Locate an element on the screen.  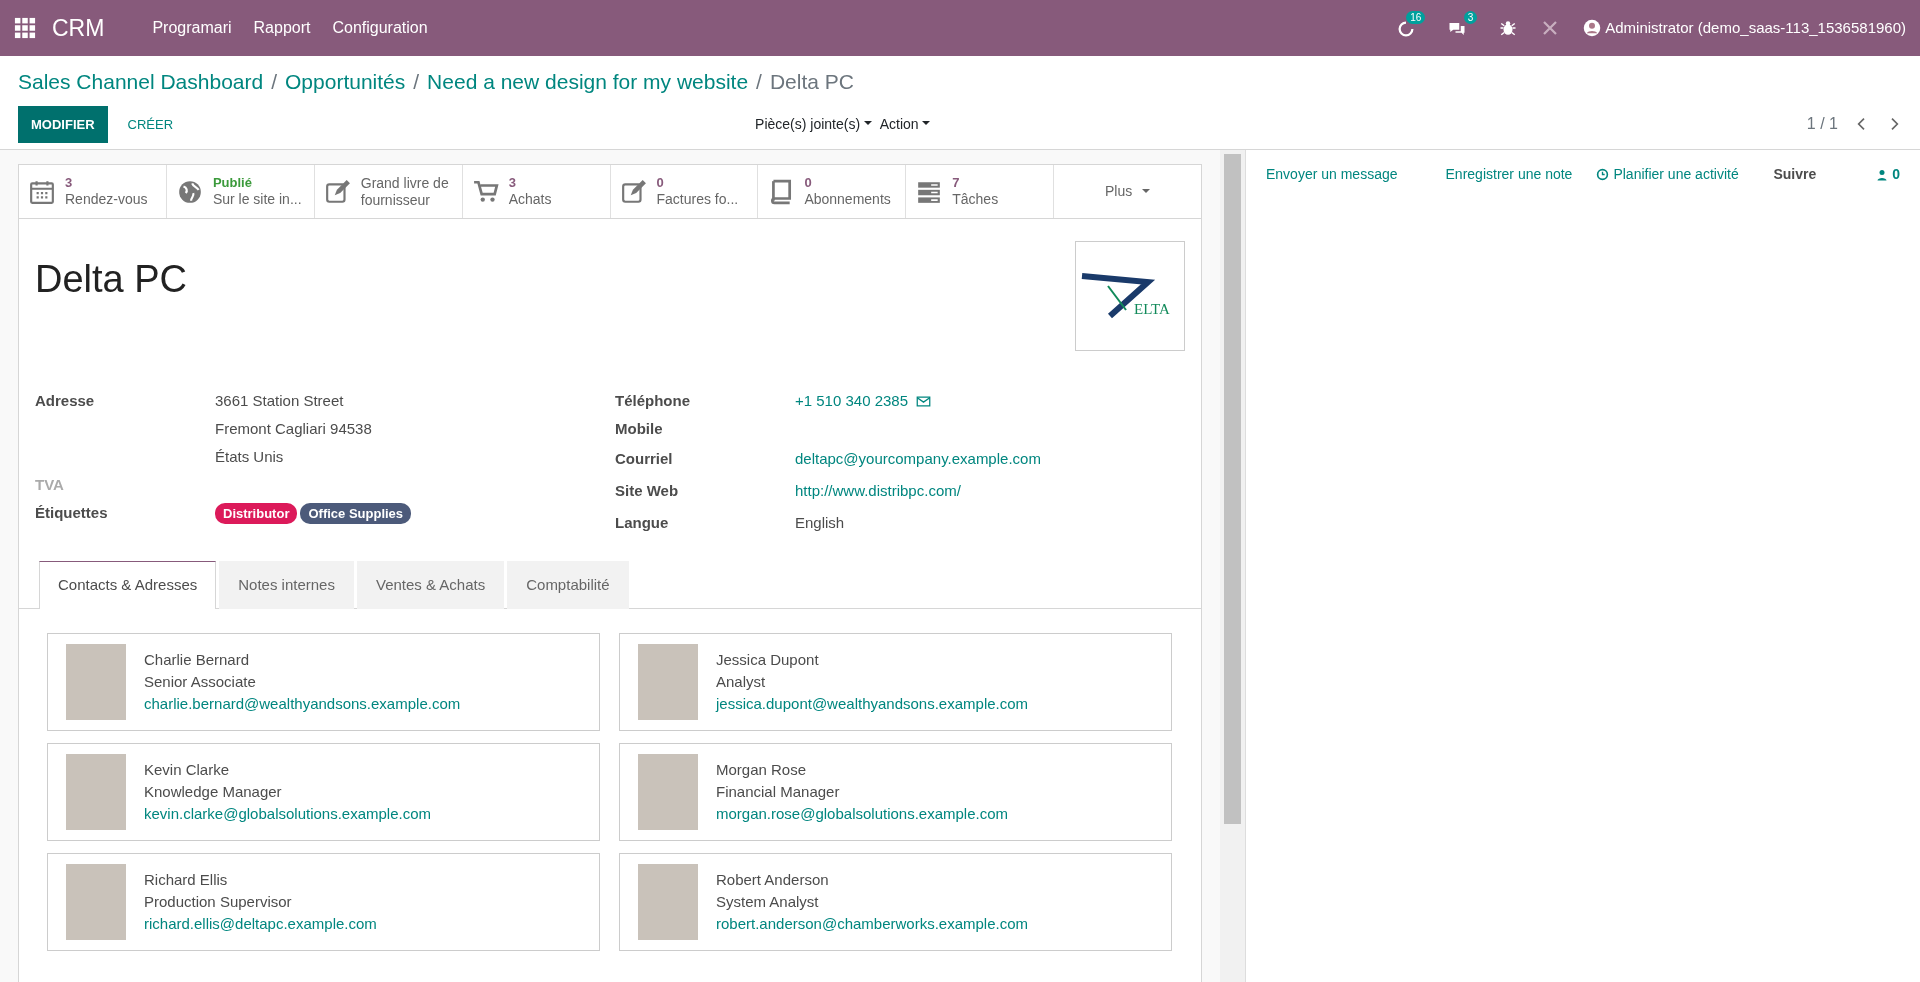
contact-card: Jessica Dupont Analyst jessica.dupont@wealthyandsons.example.com is located at coordinates (895, 681).